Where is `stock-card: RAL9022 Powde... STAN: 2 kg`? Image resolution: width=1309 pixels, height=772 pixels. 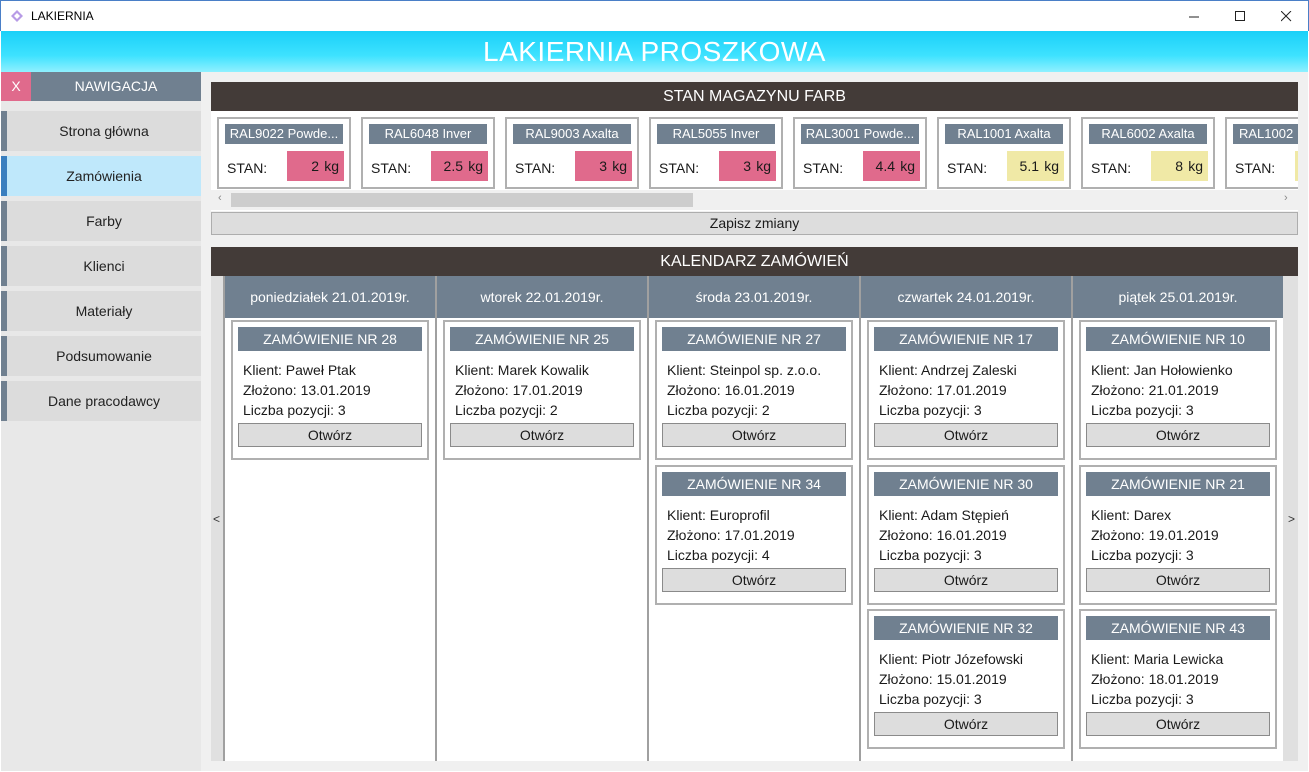
stock-card: RAL9022 Powde... STAN: 2 kg is located at coordinates (284, 153).